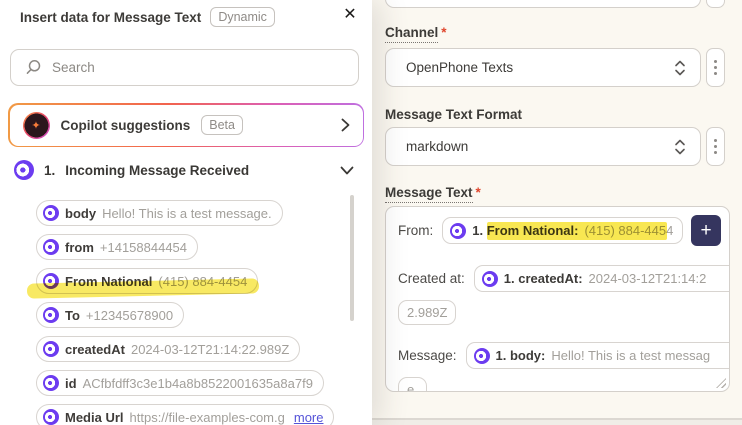 This screenshot has width=742, height=425. What do you see at coordinates (186, 125) in the screenshot?
I see `copilot-suggestions-banner: ✦ Copilot suggestions Beta` at bounding box center [186, 125].